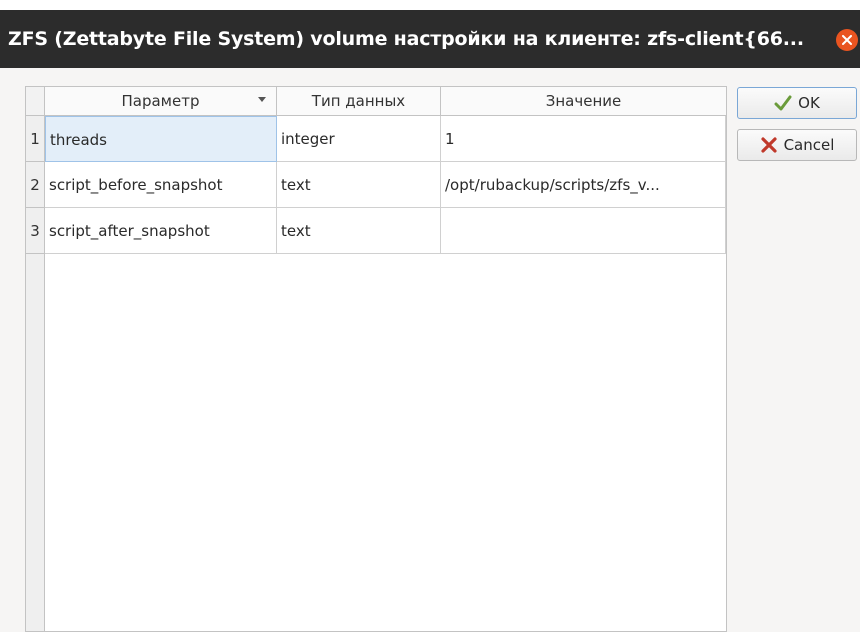 The width and height of the screenshot is (860, 632). What do you see at coordinates (35, 231) in the screenshot?
I see `row-number: 3` at bounding box center [35, 231].